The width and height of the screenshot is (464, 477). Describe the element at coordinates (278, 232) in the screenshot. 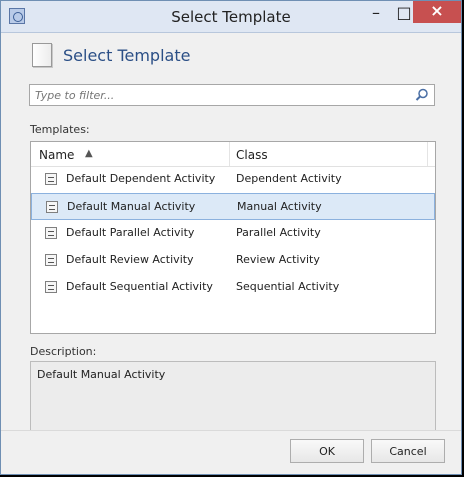

I see `template-class: Parallel Activity` at that location.